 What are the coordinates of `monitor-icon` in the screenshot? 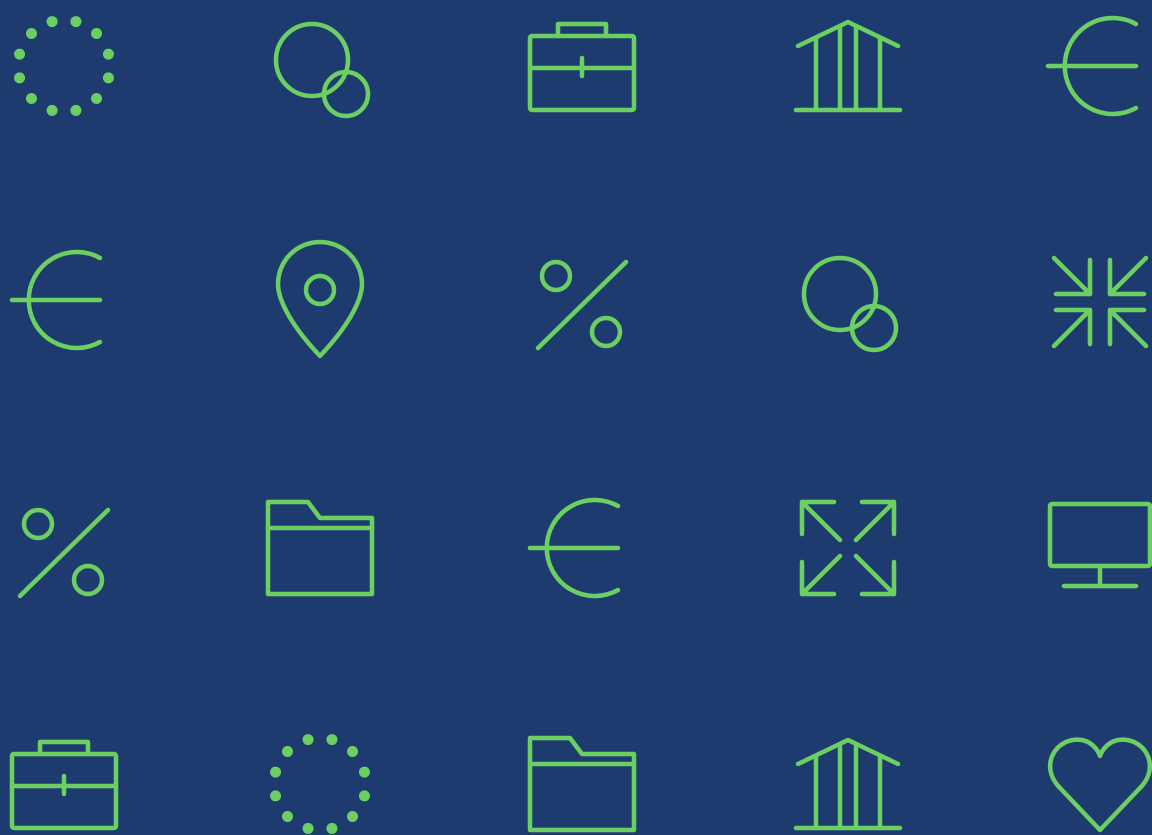 It's located at (1099, 545).